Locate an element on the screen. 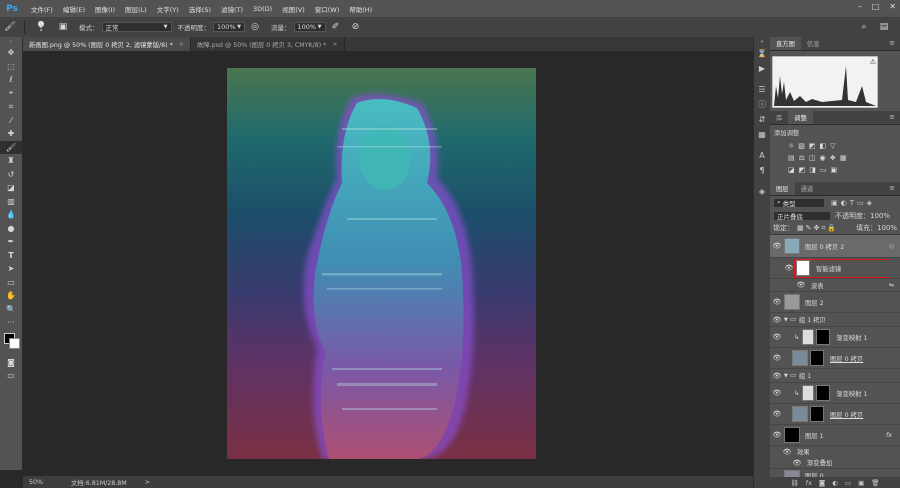 The width and height of the screenshot is (900, 488). background-color-swatch is located at coordinates (14, 343).